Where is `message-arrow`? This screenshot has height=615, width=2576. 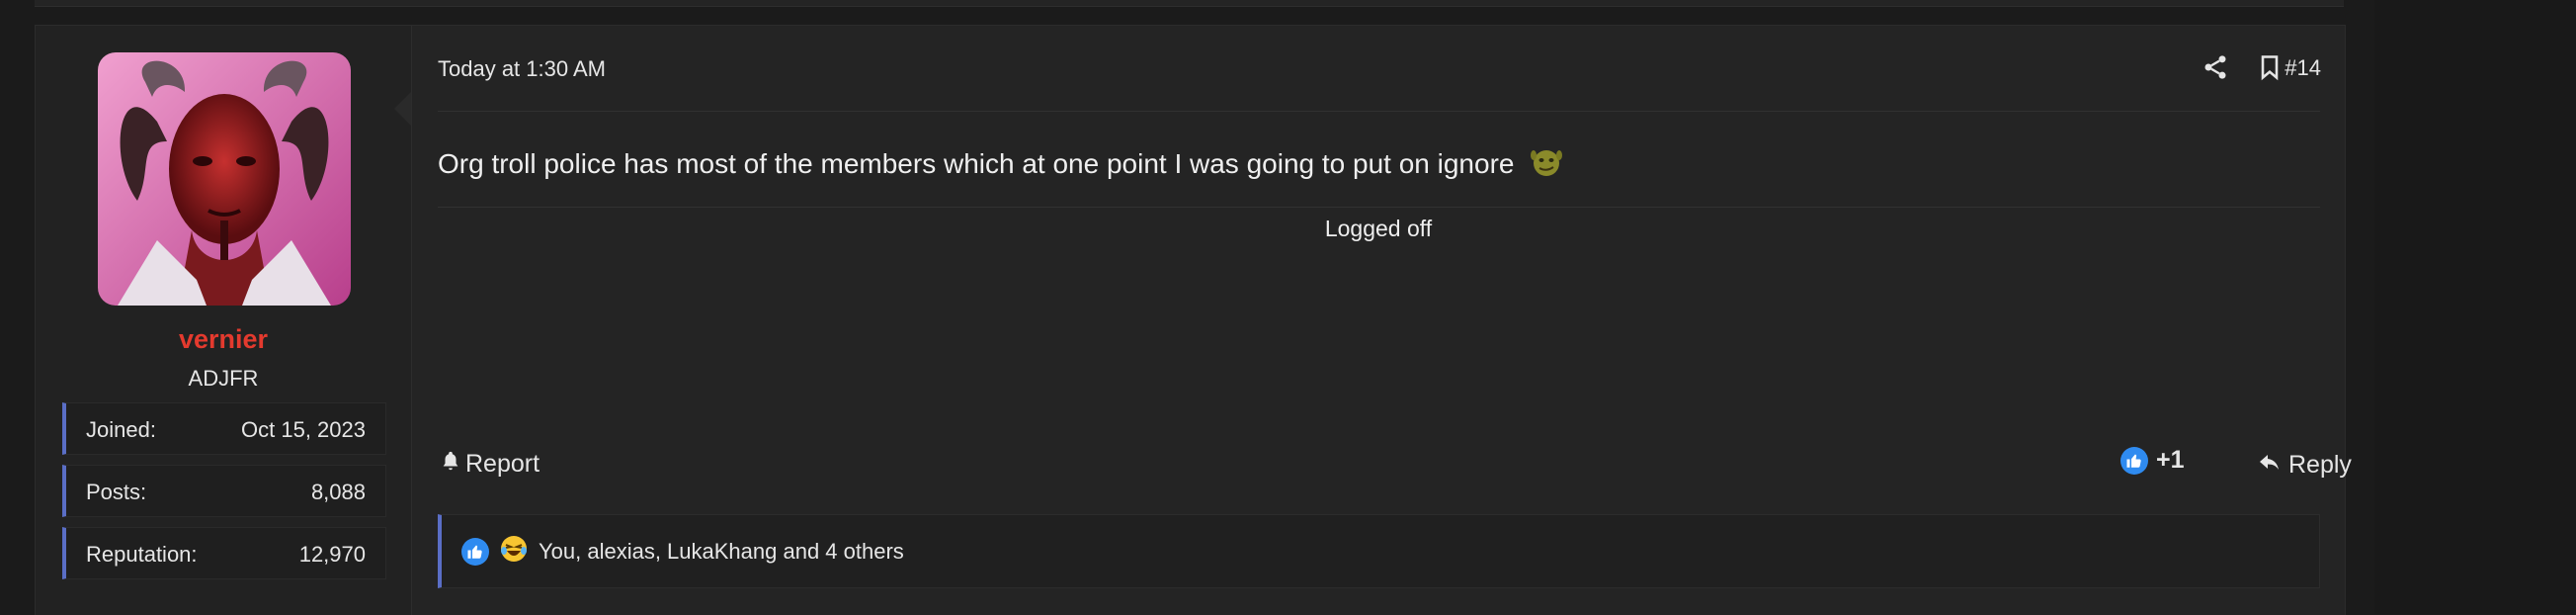 message-arrow is located at coordinates (402, 109).